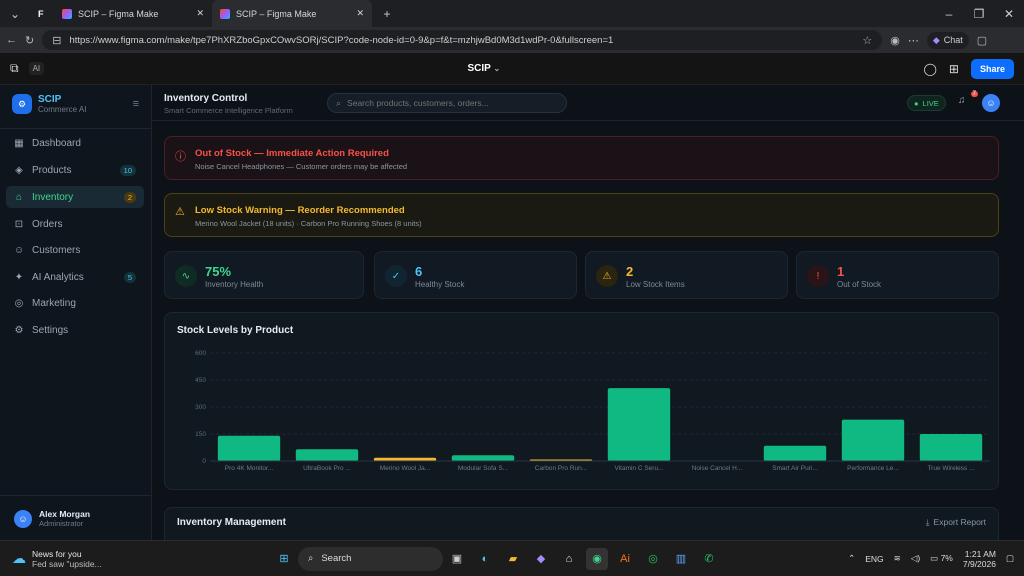 The width and height of the screenshot is (1024, 576). What do you see at coordinates (75, 104) in the screenshot?
I see `brand: ⚙ SCIP Commerce AI ≡` at bounding box center [75, 104].